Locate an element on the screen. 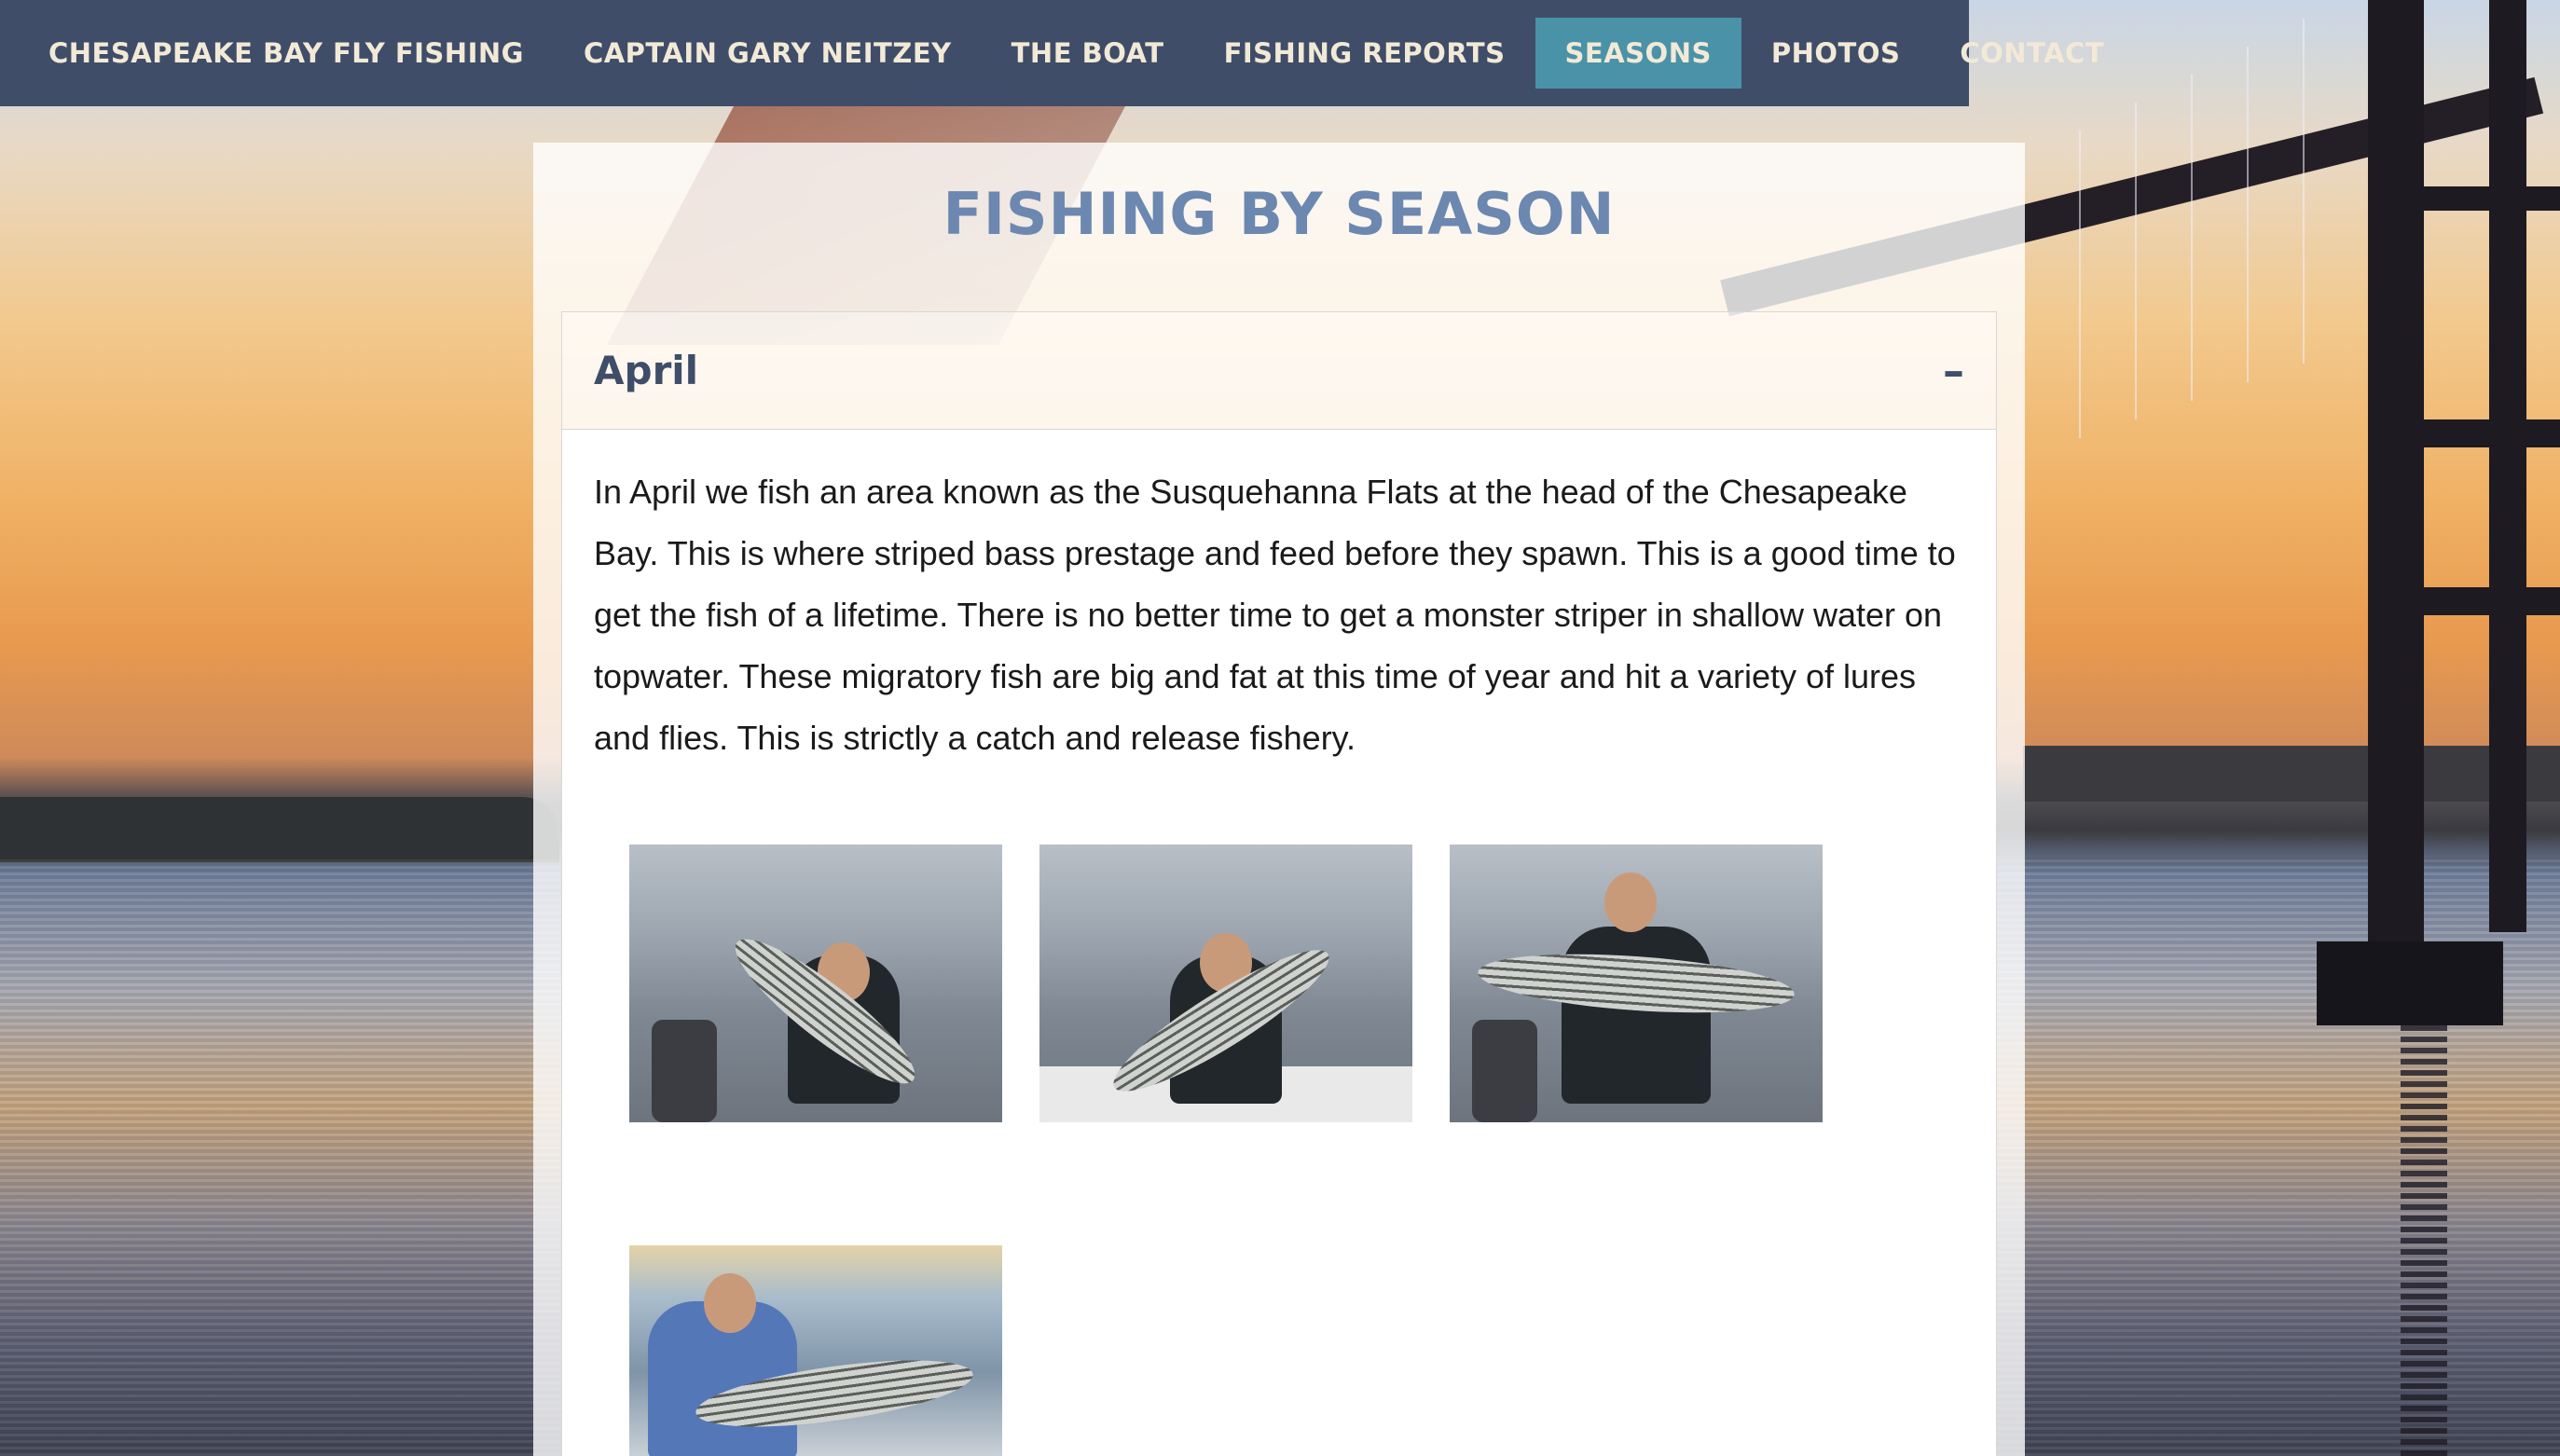 The height and width of the screenshot is (1456, 2560). shoreline-left is located at coordinates (280, 829).